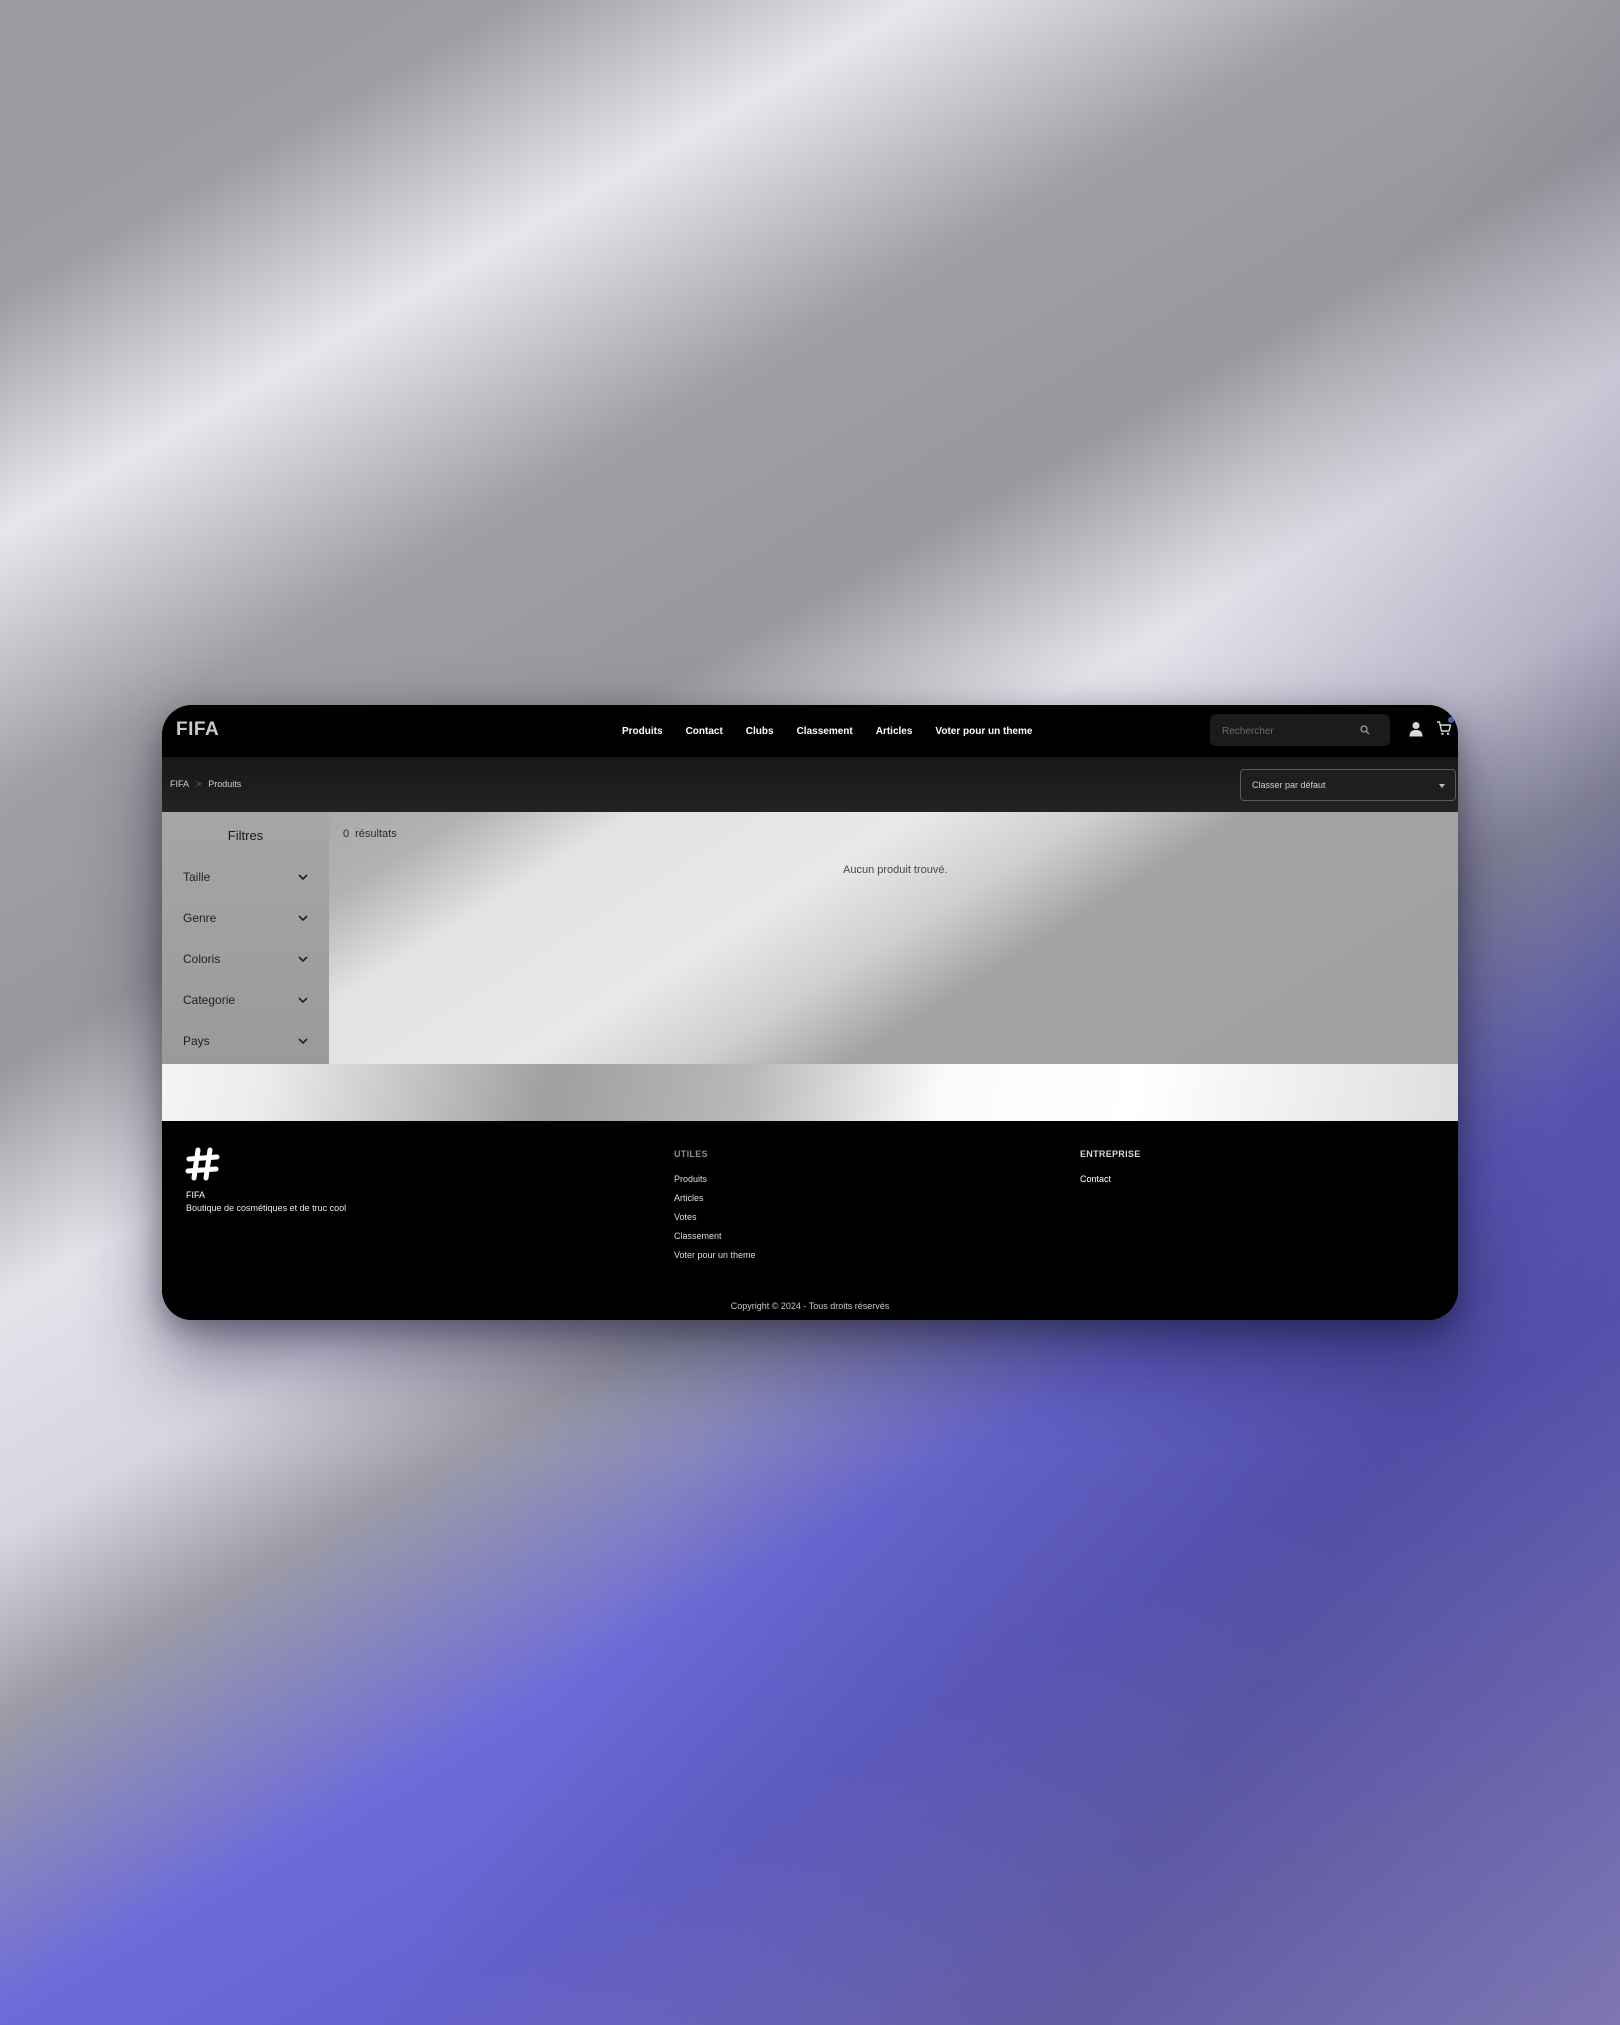 This screenshot has height=2025, width=1620. Describe the element at coordinates (246, 918) in the screenshot. I see `filter-genre: Genre` at that location.